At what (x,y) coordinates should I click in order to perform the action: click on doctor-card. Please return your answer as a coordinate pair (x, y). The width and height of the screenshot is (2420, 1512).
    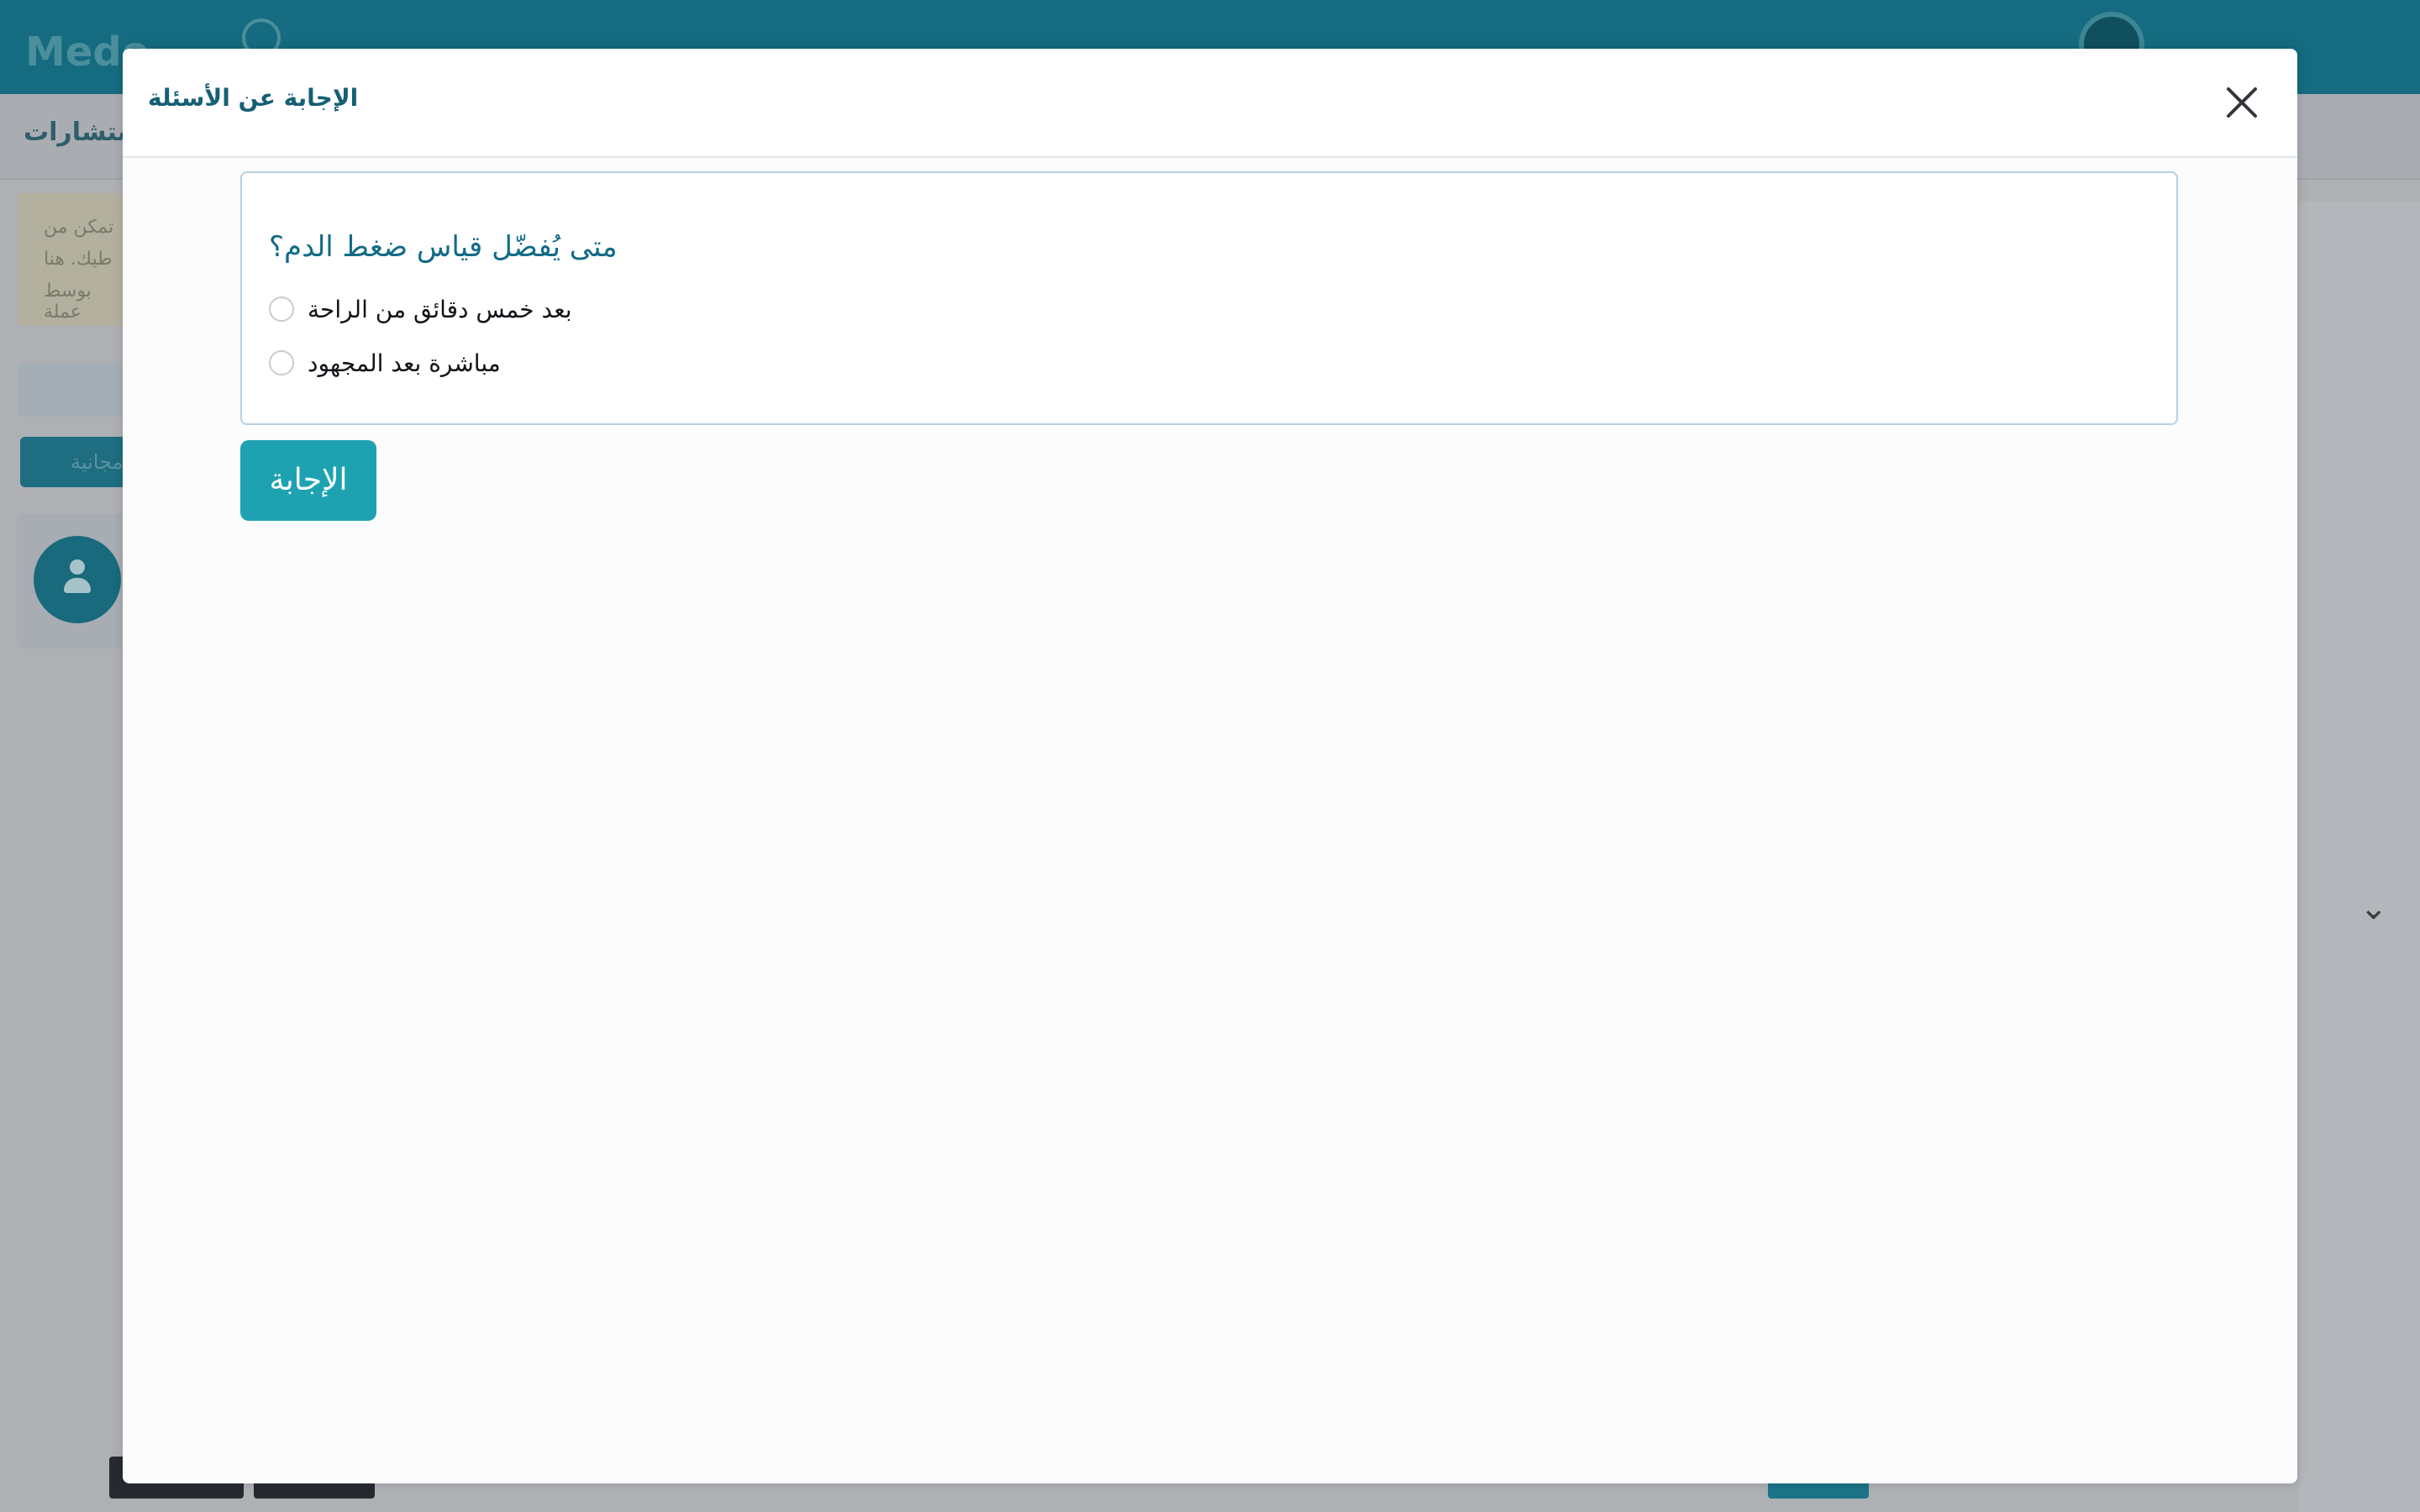
    Looking at the image, I should click on (73, 581).